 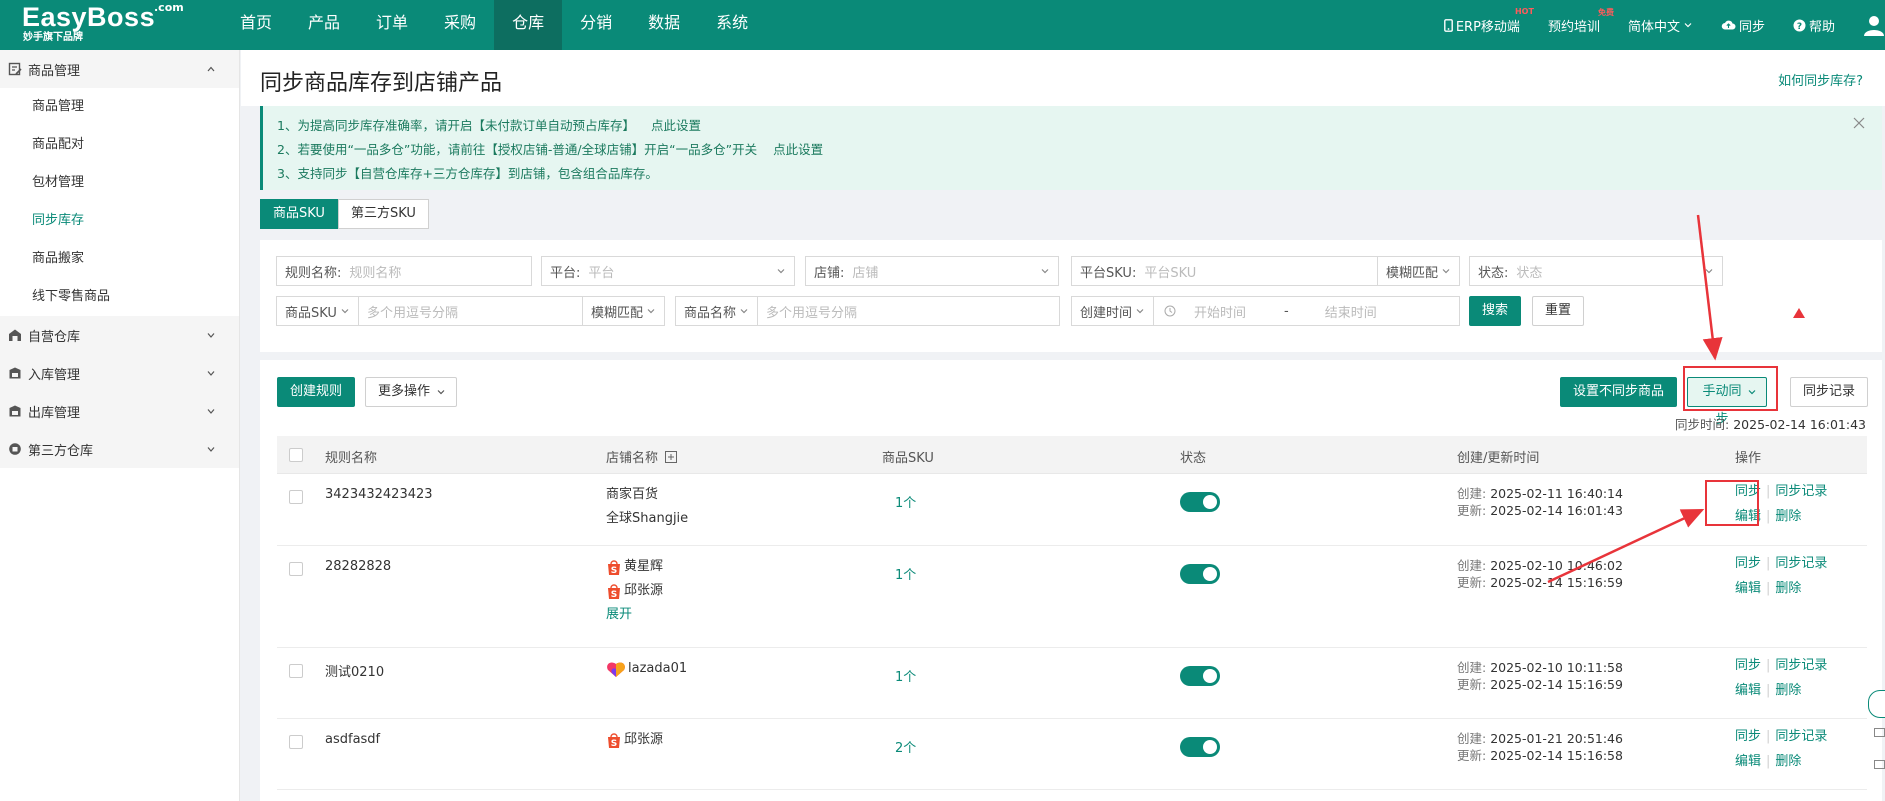 I want to click on feedback-icon, so click(x=1879, y=733).